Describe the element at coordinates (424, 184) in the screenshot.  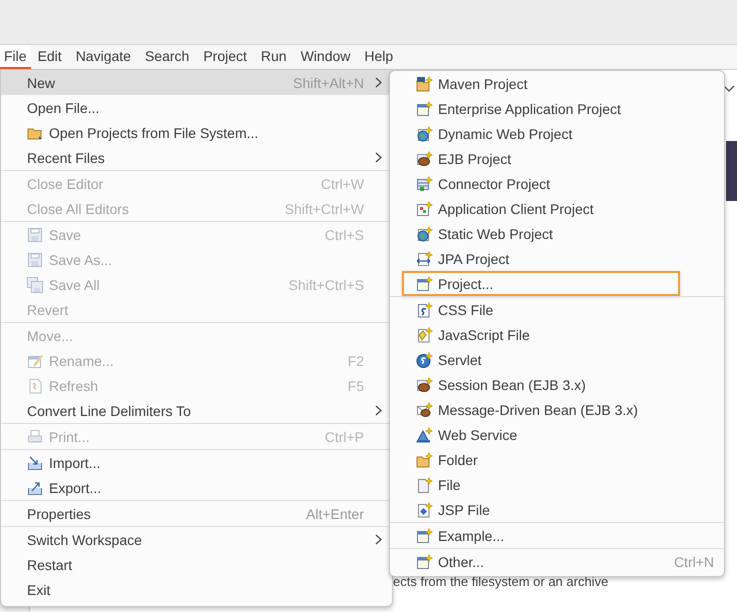
I see `server-icon` at that location.